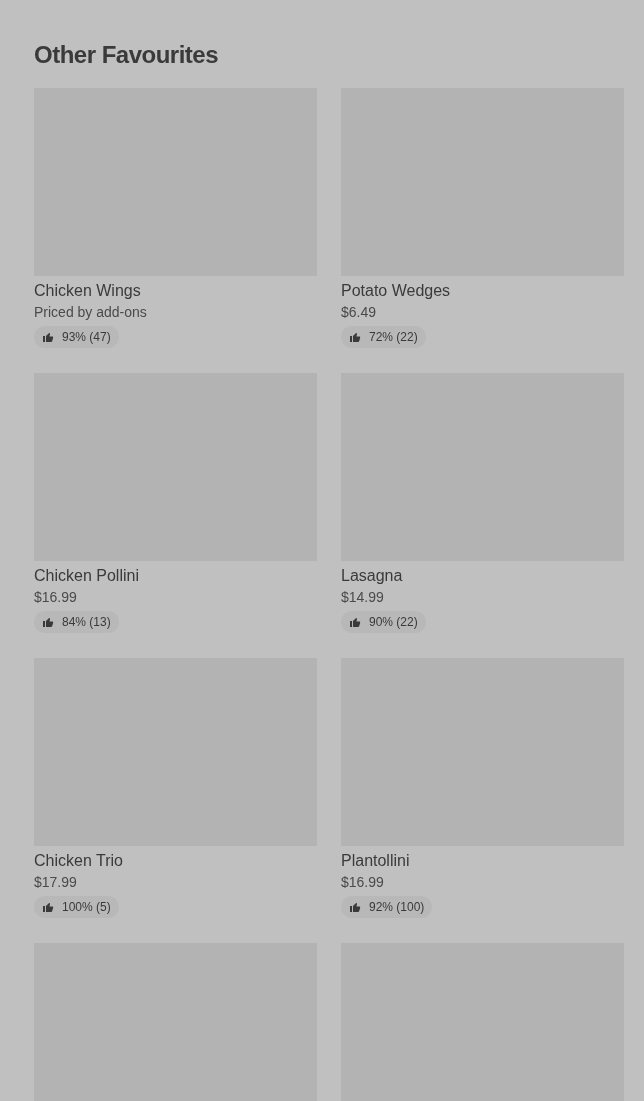  What do you see at coordinates (87, 576) in the screenshot?
I see `dish-name: Chicken Pollini` at bounding box center [87, 576].